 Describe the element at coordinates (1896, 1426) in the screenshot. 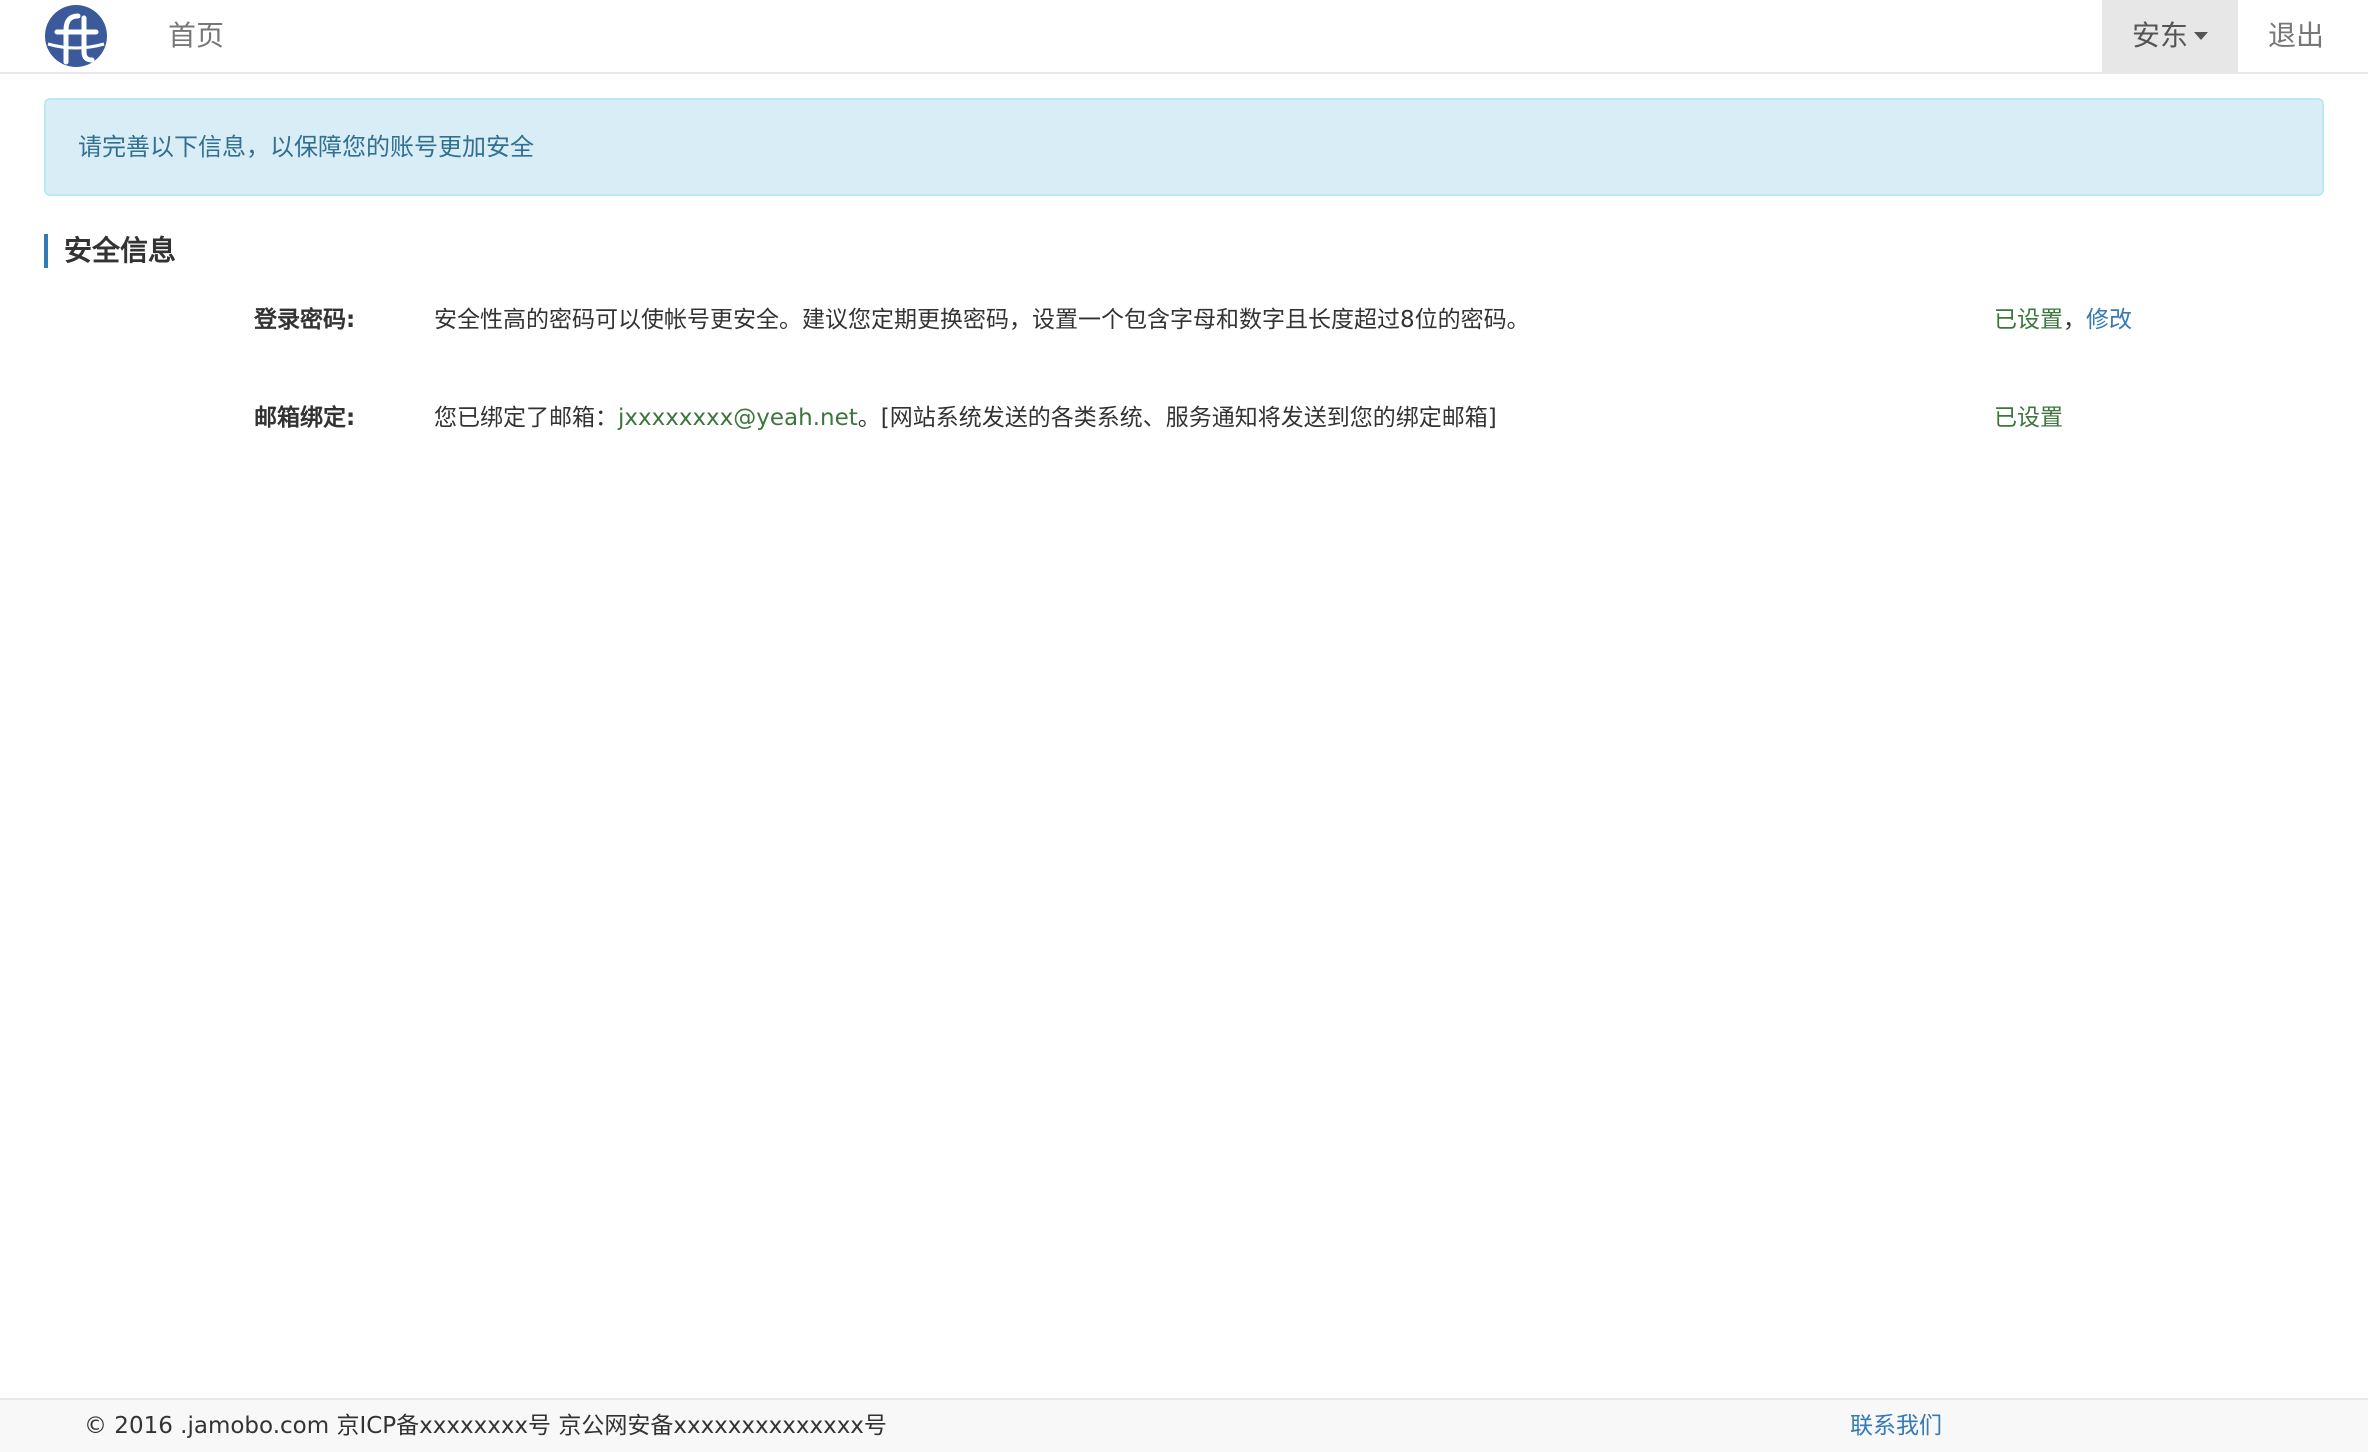

I see `contact-us-link: 联系我们` at that location.